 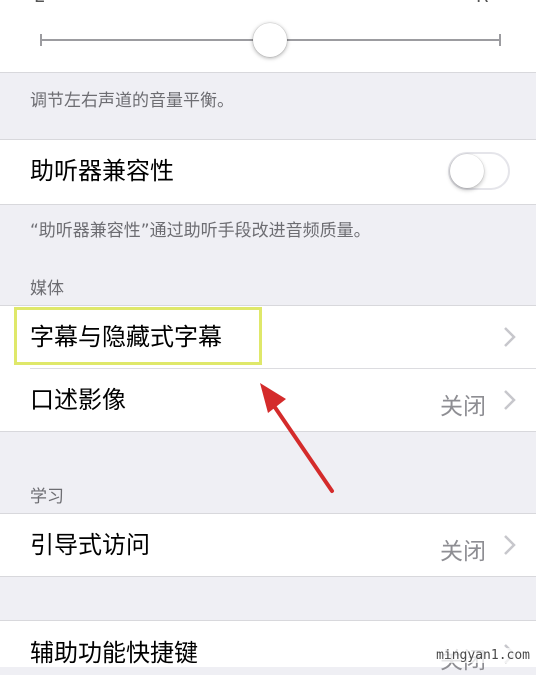 I want to click on media-section-header: 媒体, so click(x=47, y=289).